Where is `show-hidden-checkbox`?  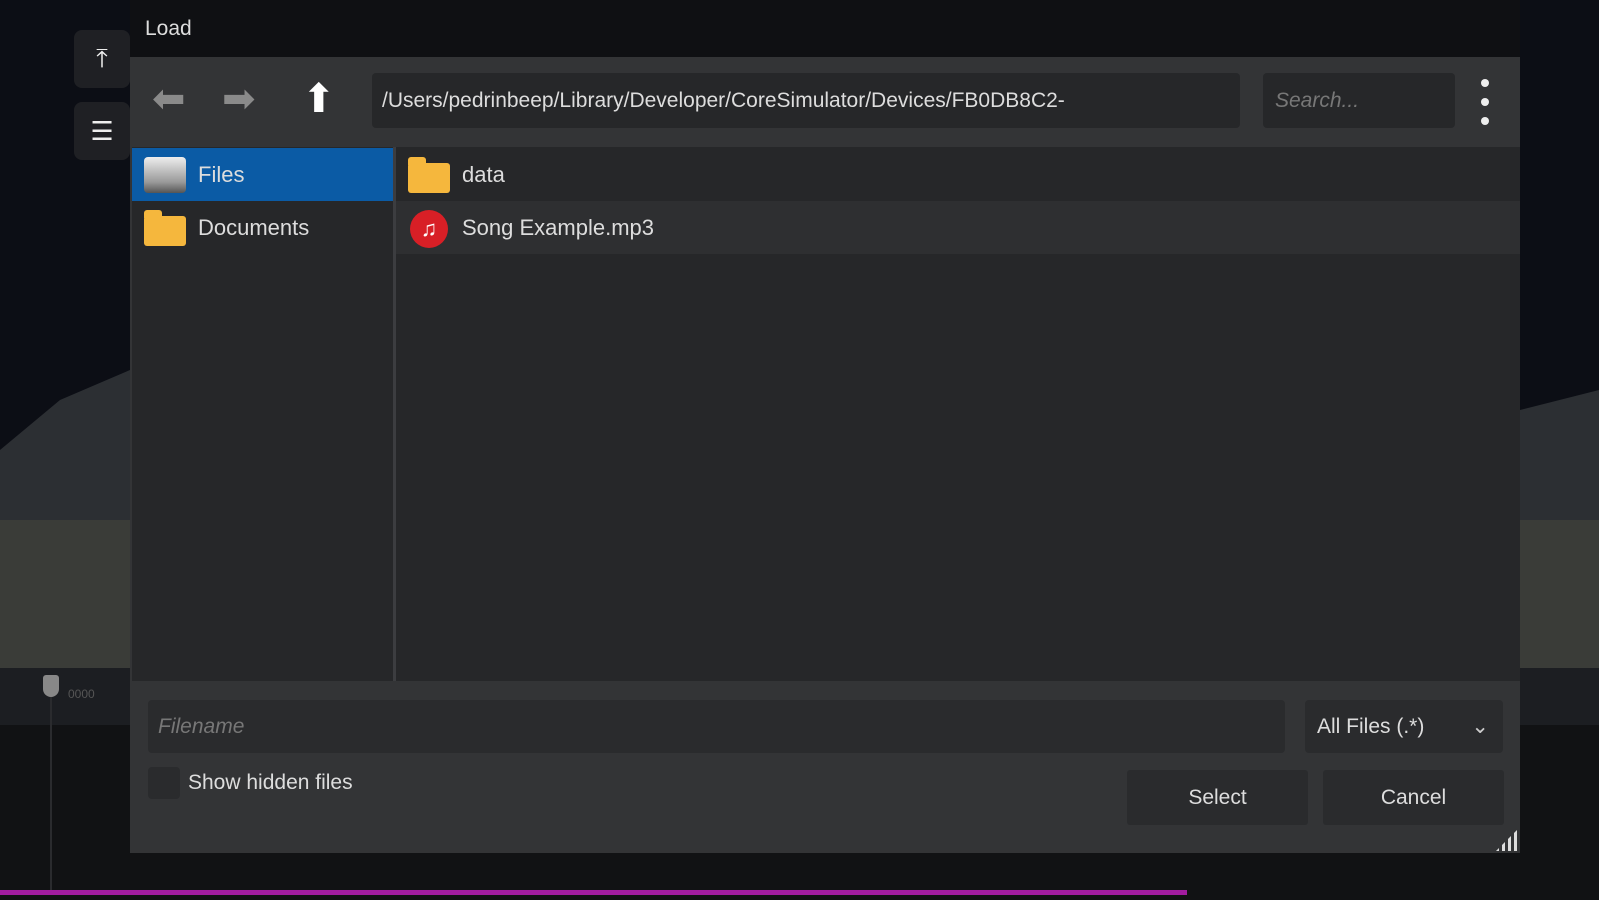 show-hidden-checkbox is located at coordinates (164, 783).